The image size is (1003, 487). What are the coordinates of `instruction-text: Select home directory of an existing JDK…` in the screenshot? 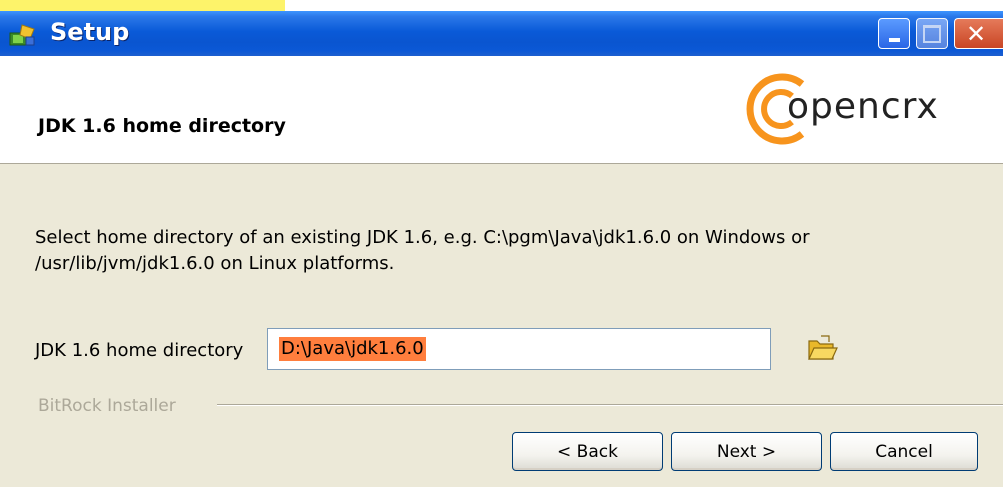 It's located at (422, 250).